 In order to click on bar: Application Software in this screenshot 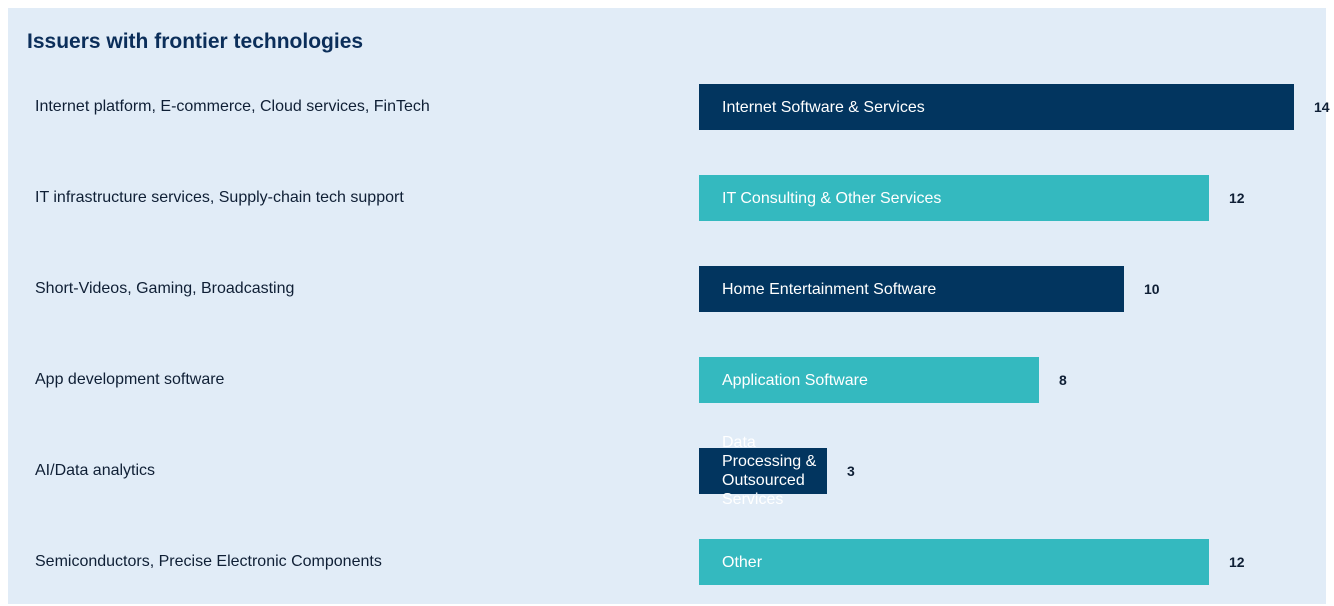, I will do `click(869, 380)`.